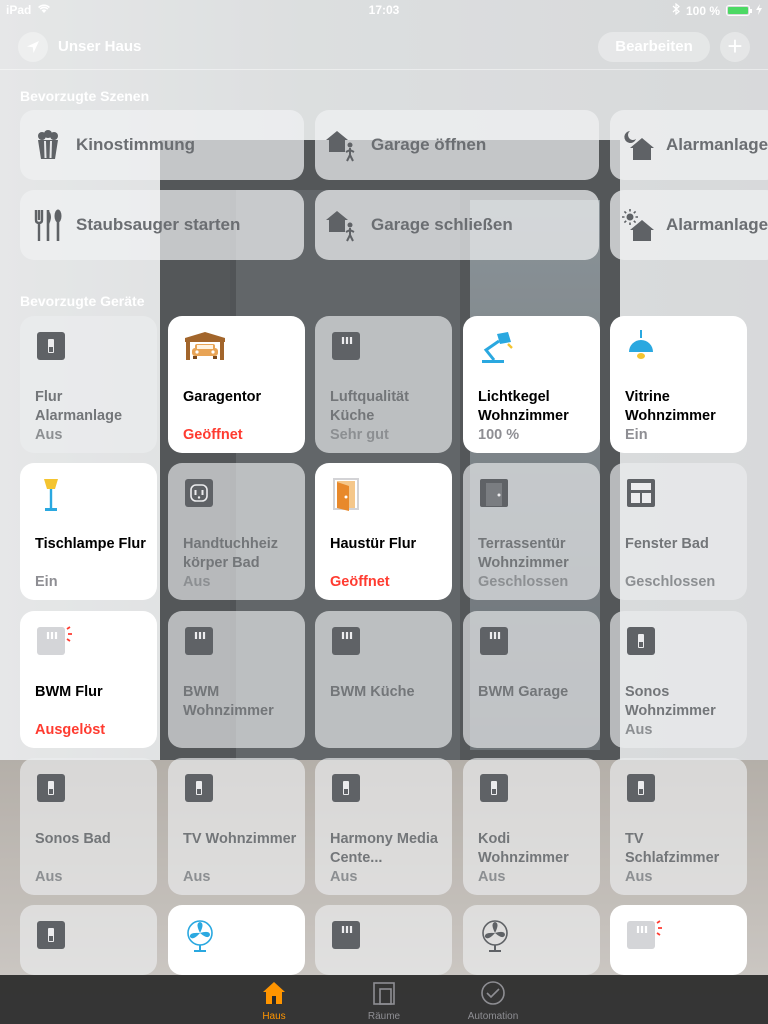  What do you see at coordinates (204, 346) in the screenshot?
I see `garage-icon` at bounding box center [204, 346].